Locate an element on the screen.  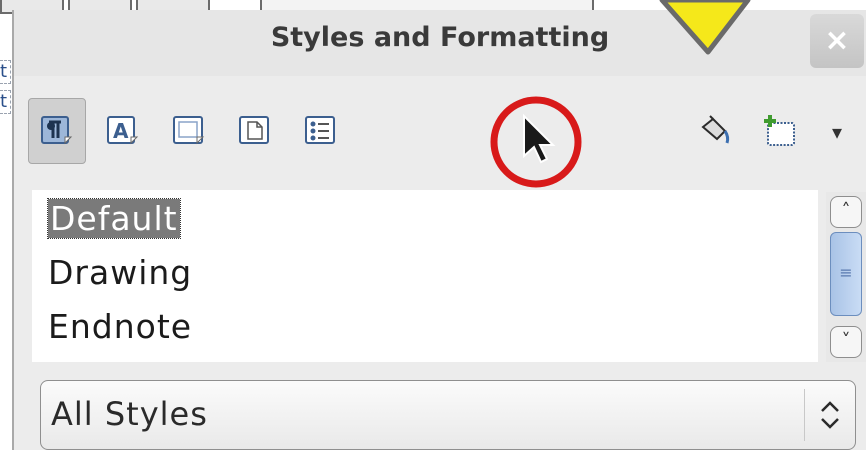
character-styles-button: A is located at coordinates (123, 131).